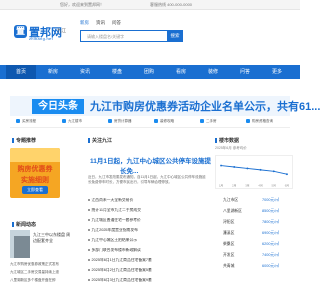 Image resolution: width=320 pixels, height=300 pixels. I want to click on tab-qa: 问答, so click(116, 23).